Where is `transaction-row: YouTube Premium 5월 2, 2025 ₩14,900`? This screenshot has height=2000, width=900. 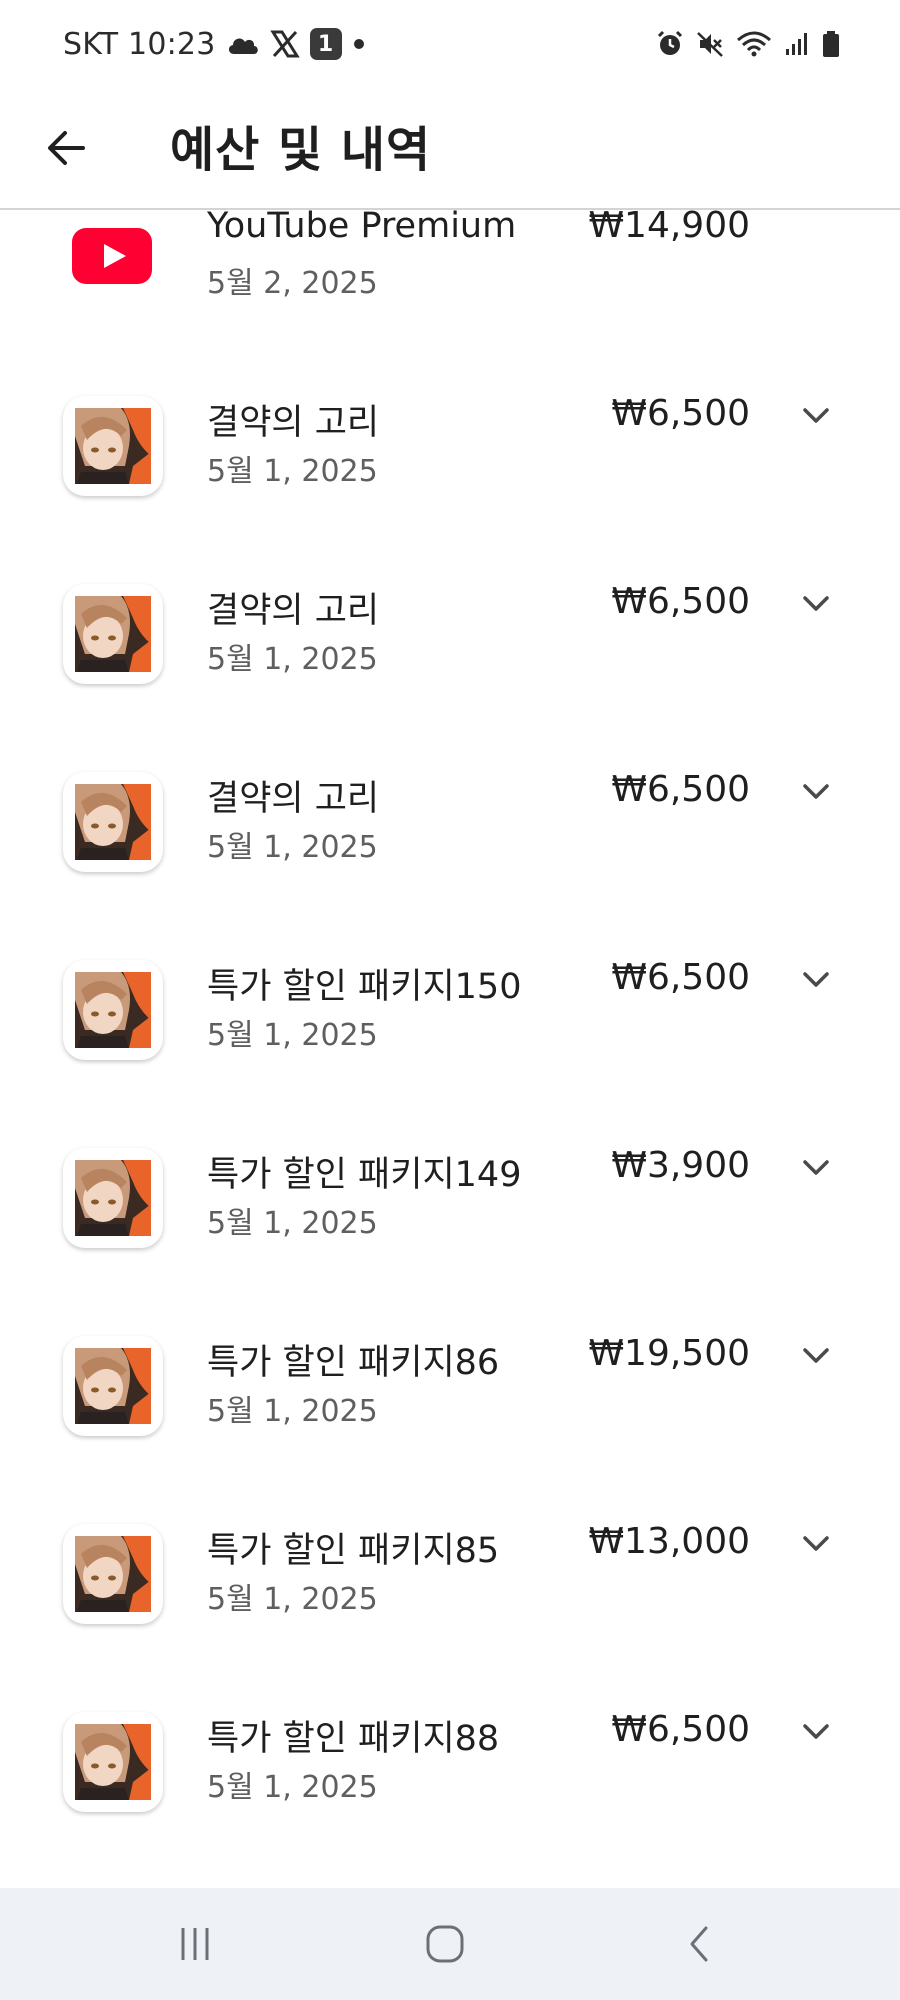 transaction-row: YouTube Premium 5월 2, 2025 ₩14,900 is located at coordinates (450, 280).